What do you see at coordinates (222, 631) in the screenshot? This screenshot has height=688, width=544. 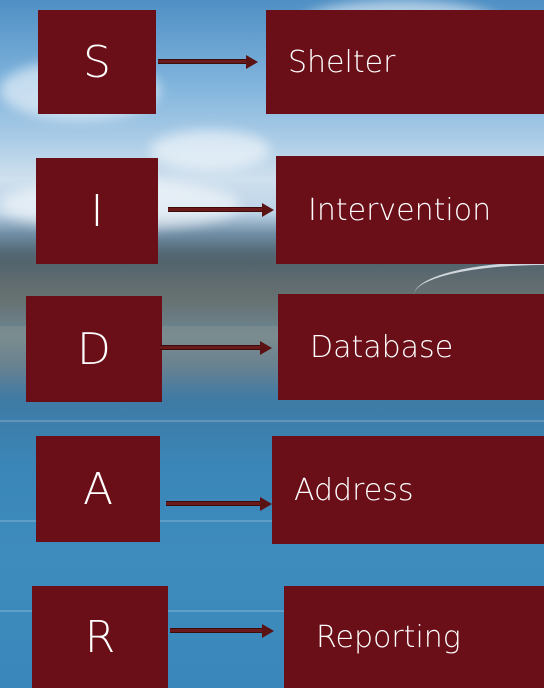 I see `arrow-r` at bounding box center [222, 631].